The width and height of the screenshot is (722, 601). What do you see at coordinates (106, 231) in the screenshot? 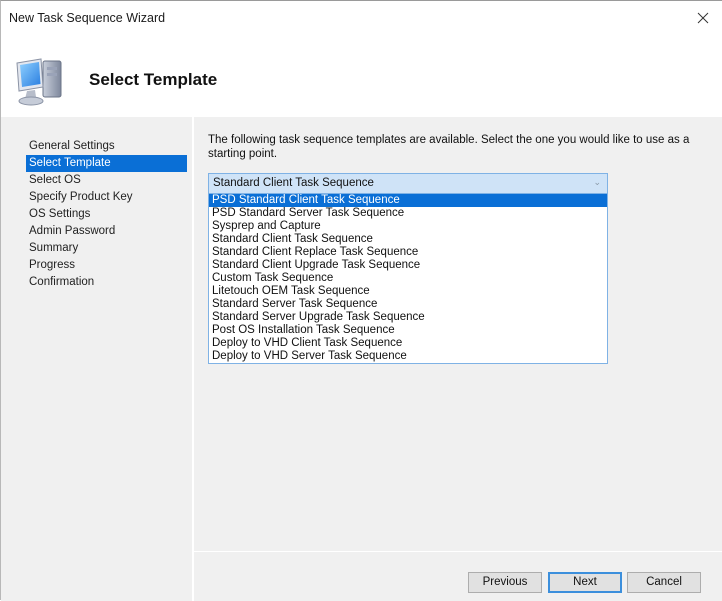
I see `sidebar-step-admin-password: Admin Password` at bounding box center [106, 231].